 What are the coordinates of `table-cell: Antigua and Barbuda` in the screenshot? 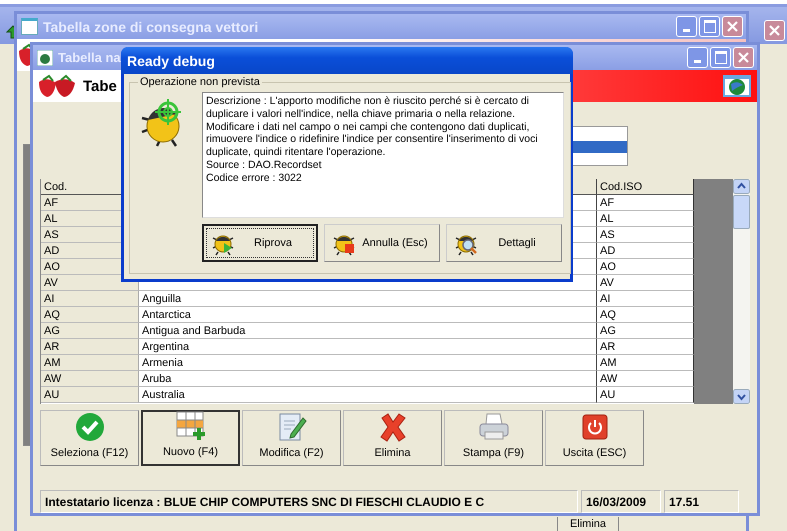 It's located at (368, 331).